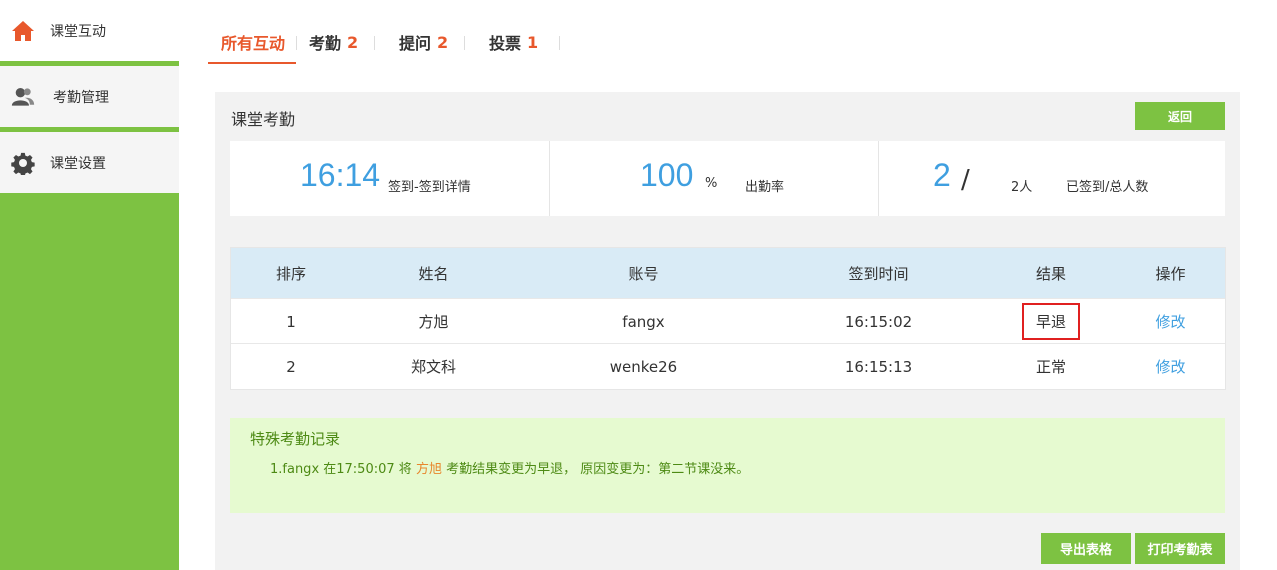 The width and height of the screenshot is (1277, 570). What do you see at coordinates (878, 366) in the screenshot?
I see `row-signin-time: 16:15:13` at bounding box center [878, 366].